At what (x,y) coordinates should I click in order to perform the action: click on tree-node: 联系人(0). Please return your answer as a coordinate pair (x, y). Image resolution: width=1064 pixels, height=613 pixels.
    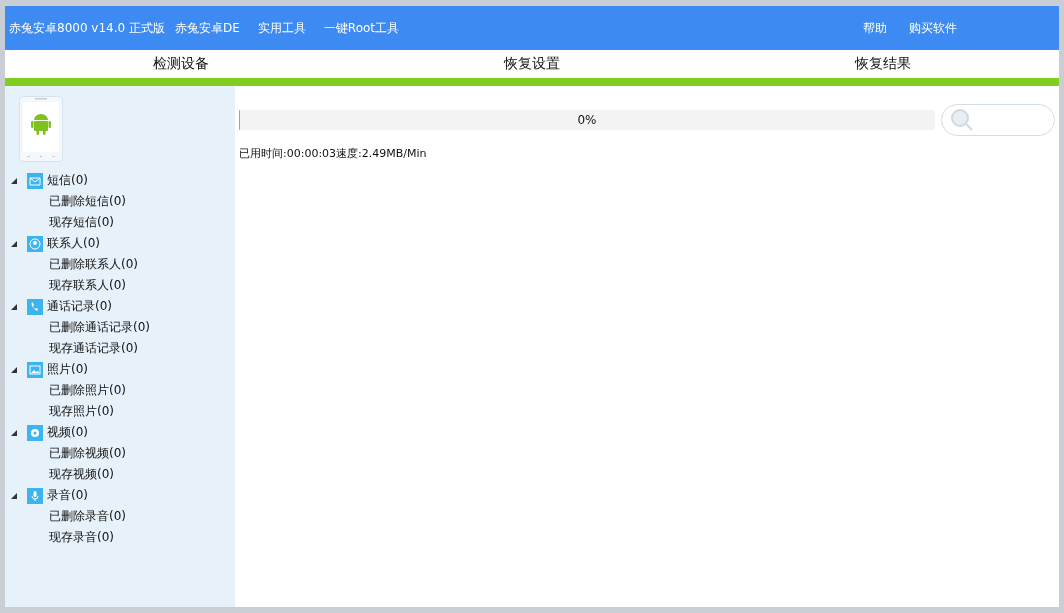
    Looking at the image, I should click on (123, 243).